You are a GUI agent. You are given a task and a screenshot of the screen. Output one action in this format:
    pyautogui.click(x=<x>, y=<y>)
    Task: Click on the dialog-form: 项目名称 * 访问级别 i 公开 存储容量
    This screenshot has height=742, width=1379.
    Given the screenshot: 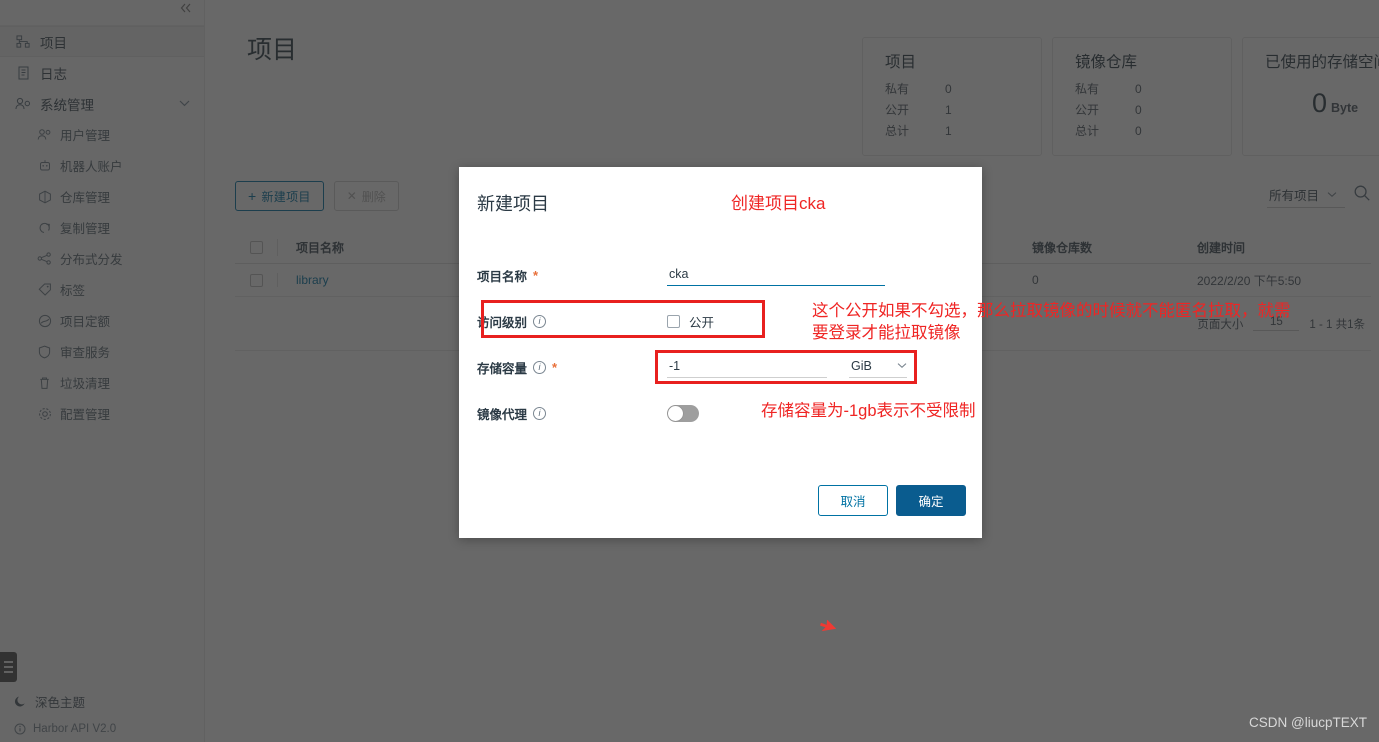 What is the action you would take?
    pyautogui.click(x=720, y=344)
    